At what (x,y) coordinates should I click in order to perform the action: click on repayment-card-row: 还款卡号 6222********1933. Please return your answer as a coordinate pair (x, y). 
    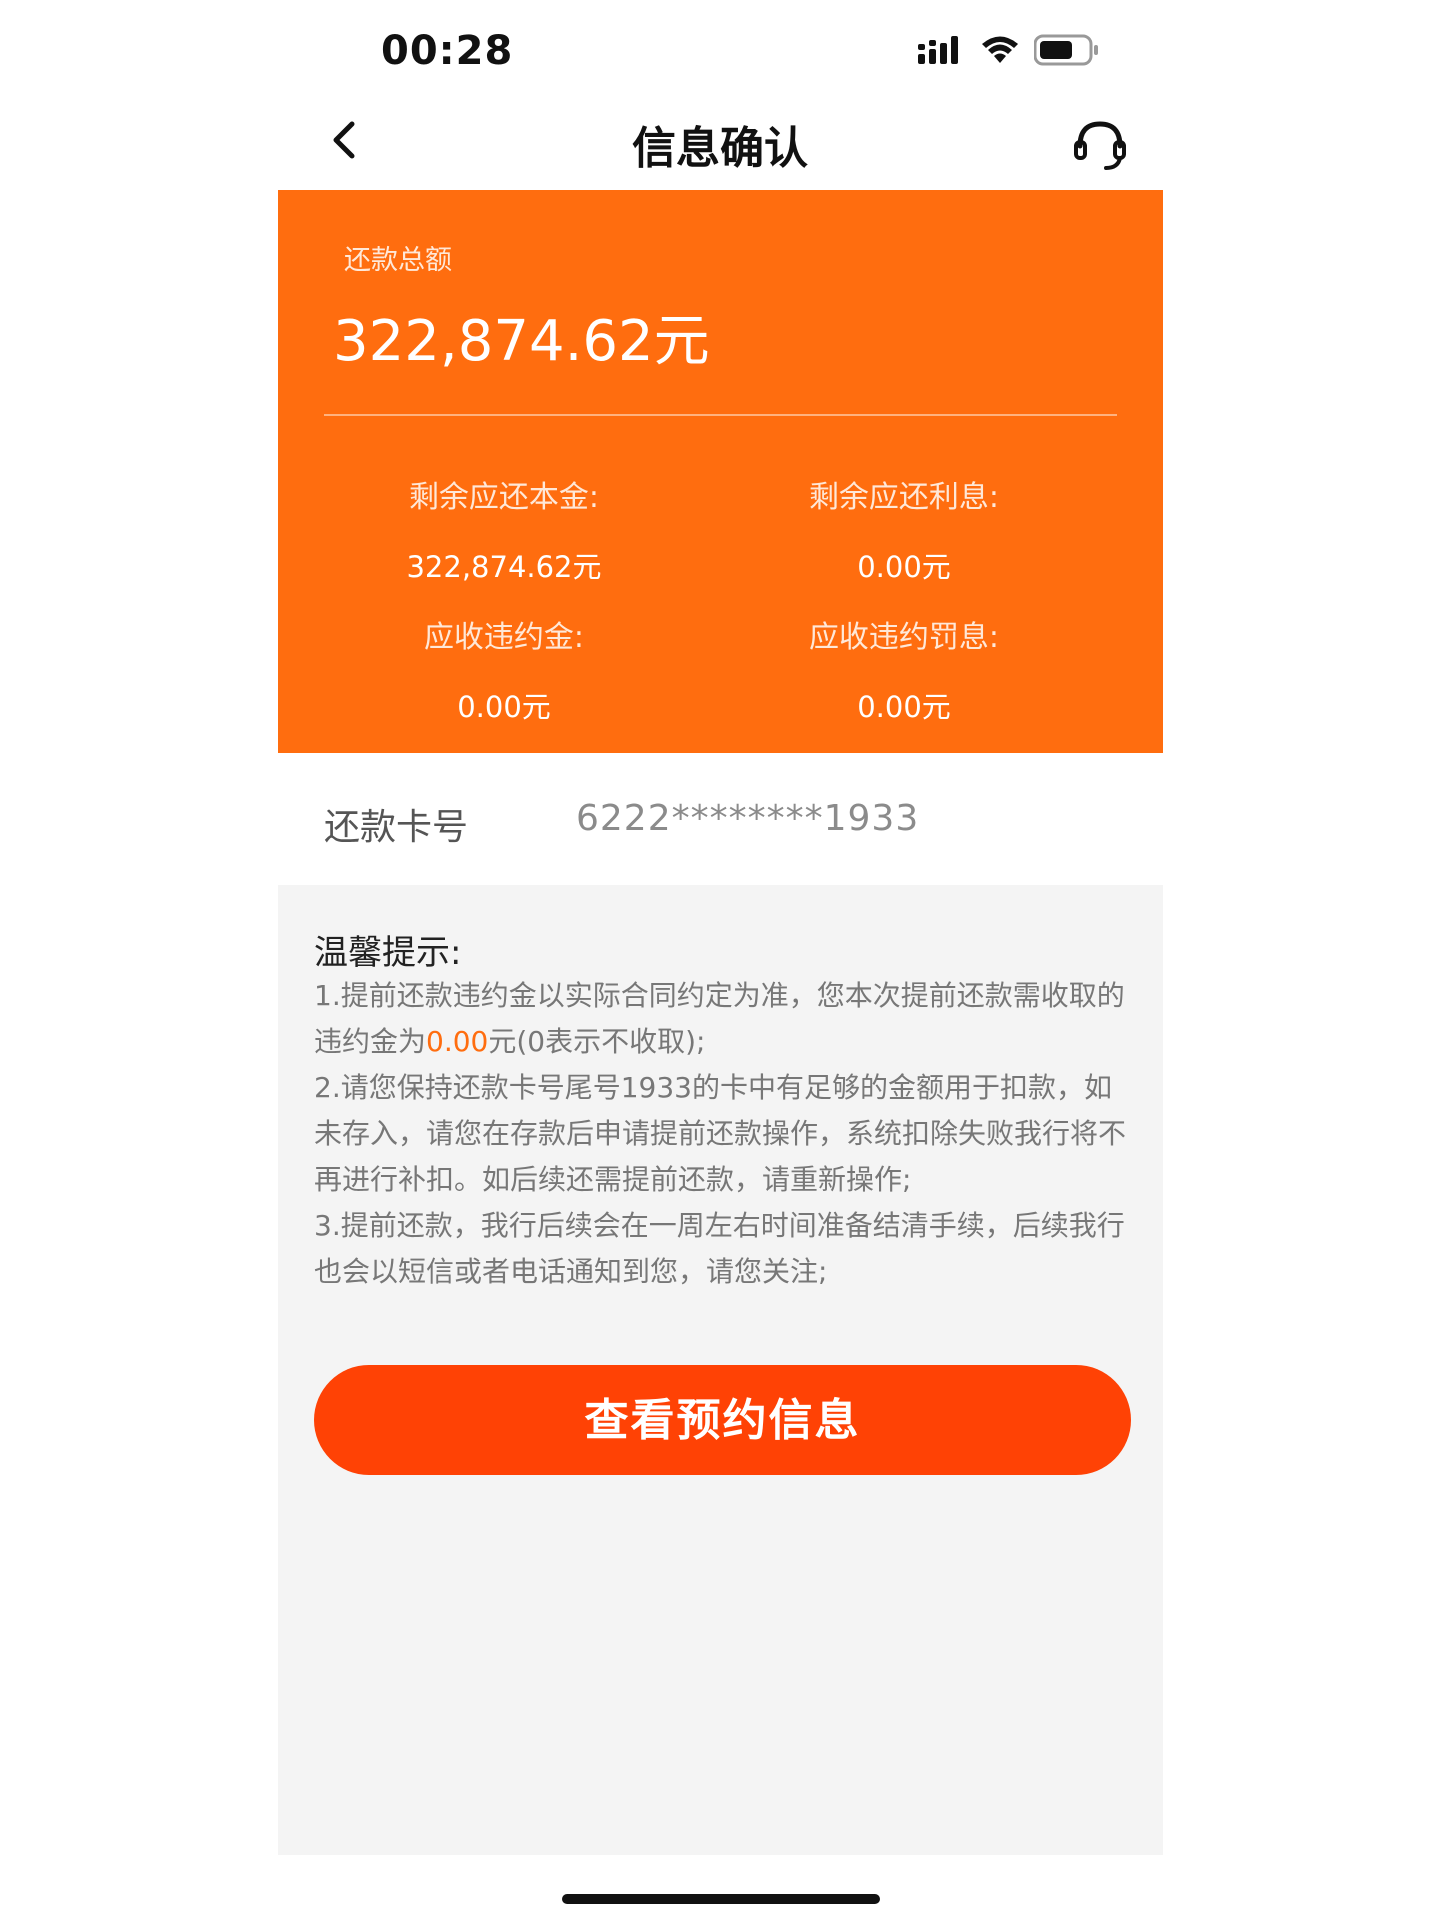
    Looking at the image, I should click on (720, 819).